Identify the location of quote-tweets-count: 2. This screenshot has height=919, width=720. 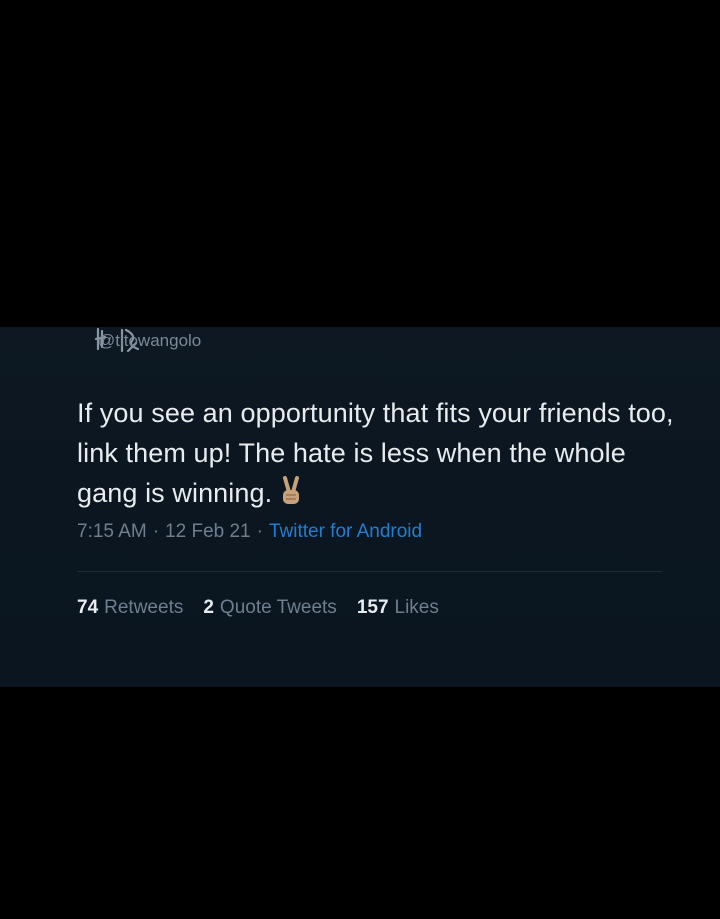
(208, 607).